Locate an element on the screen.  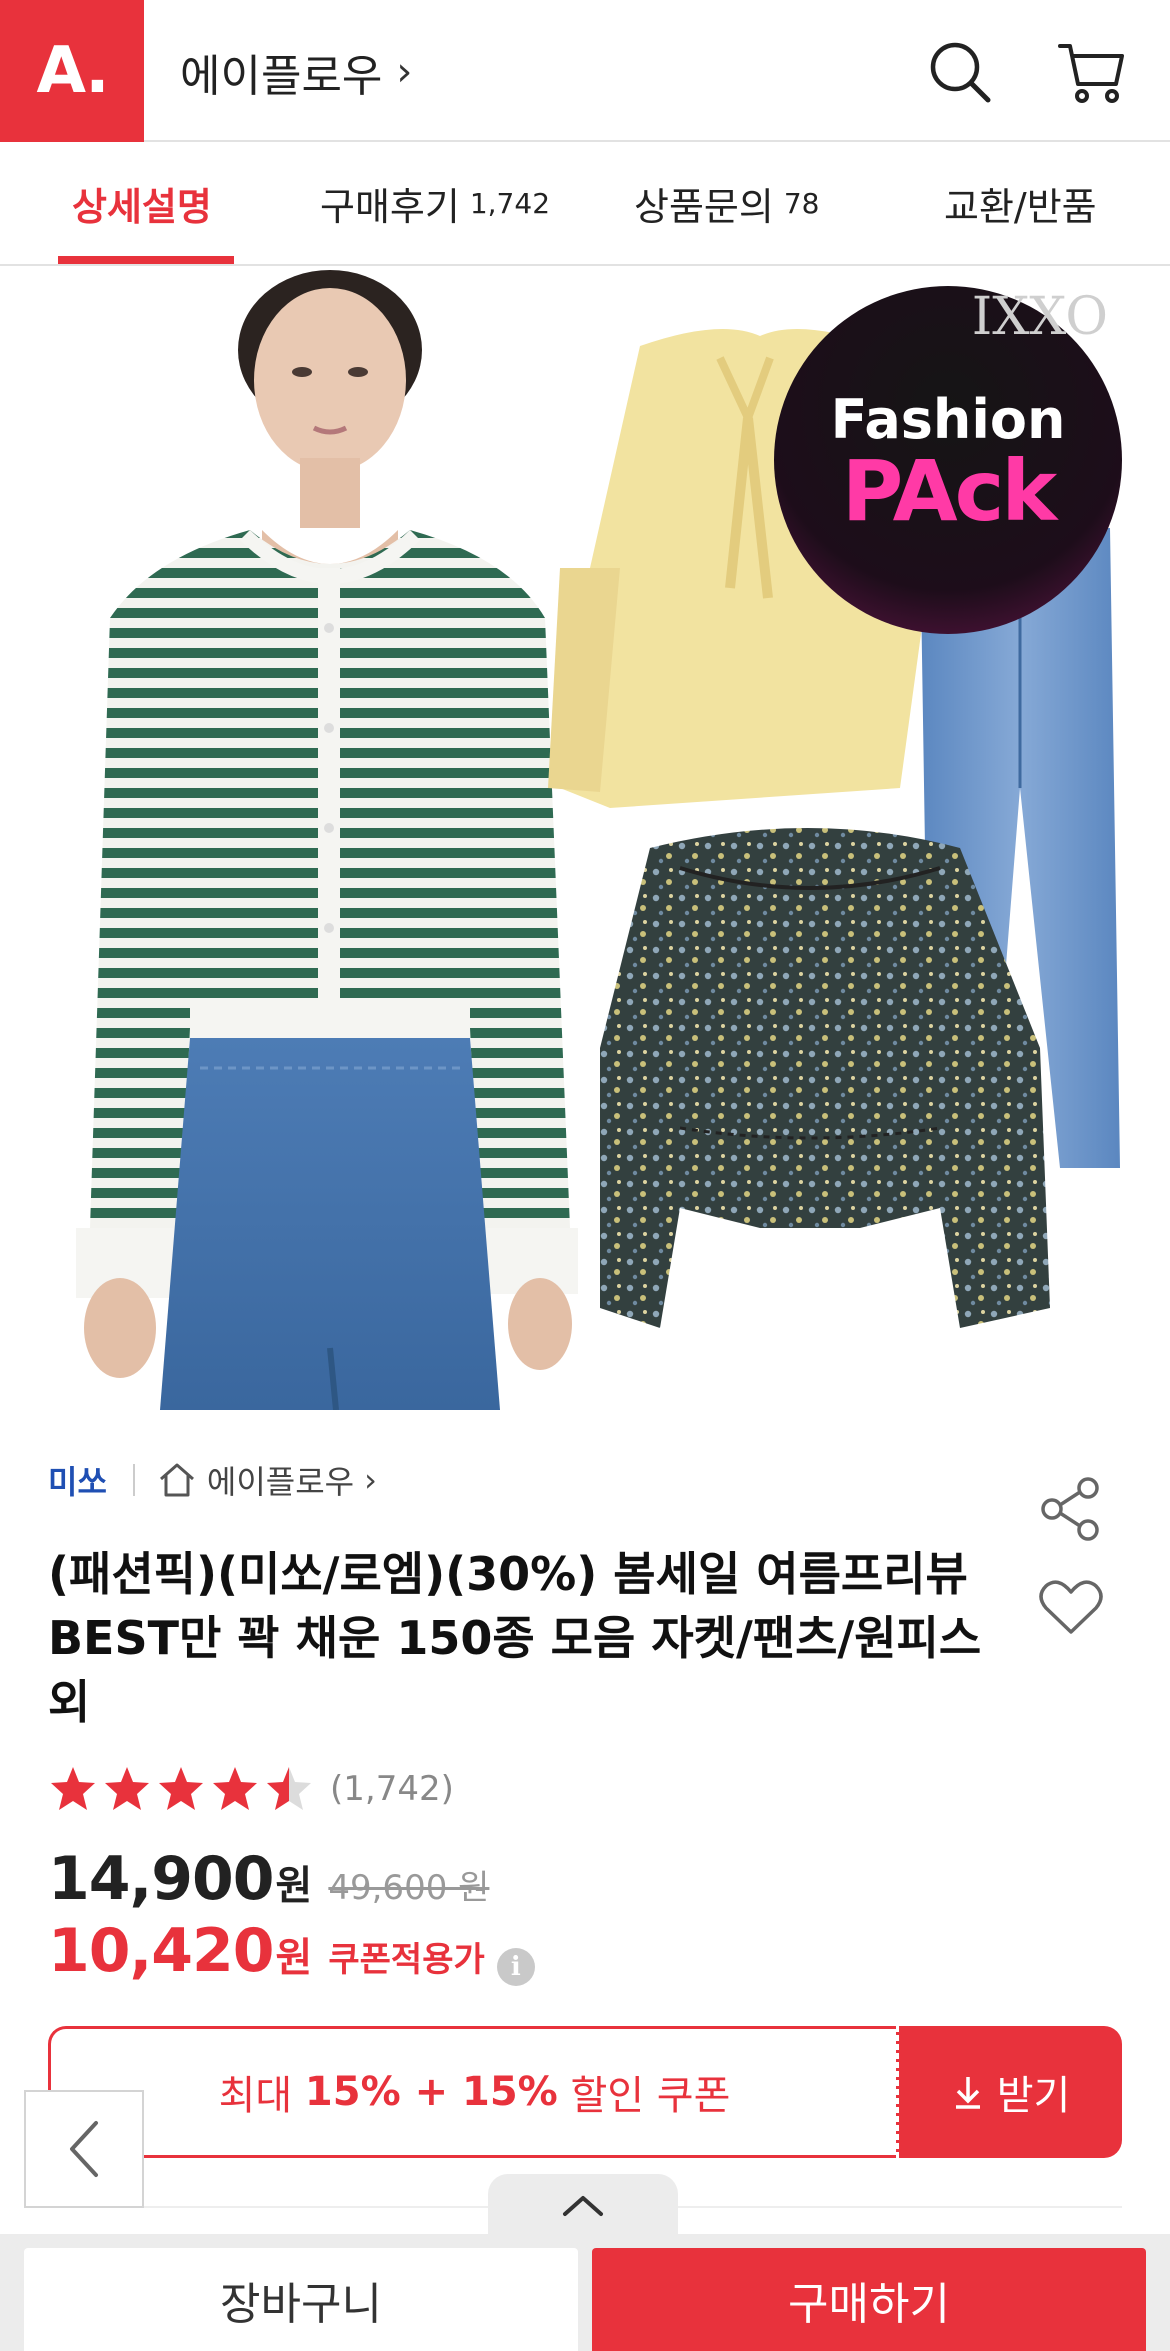
expand-handle is located at coordinates (583, 2206).